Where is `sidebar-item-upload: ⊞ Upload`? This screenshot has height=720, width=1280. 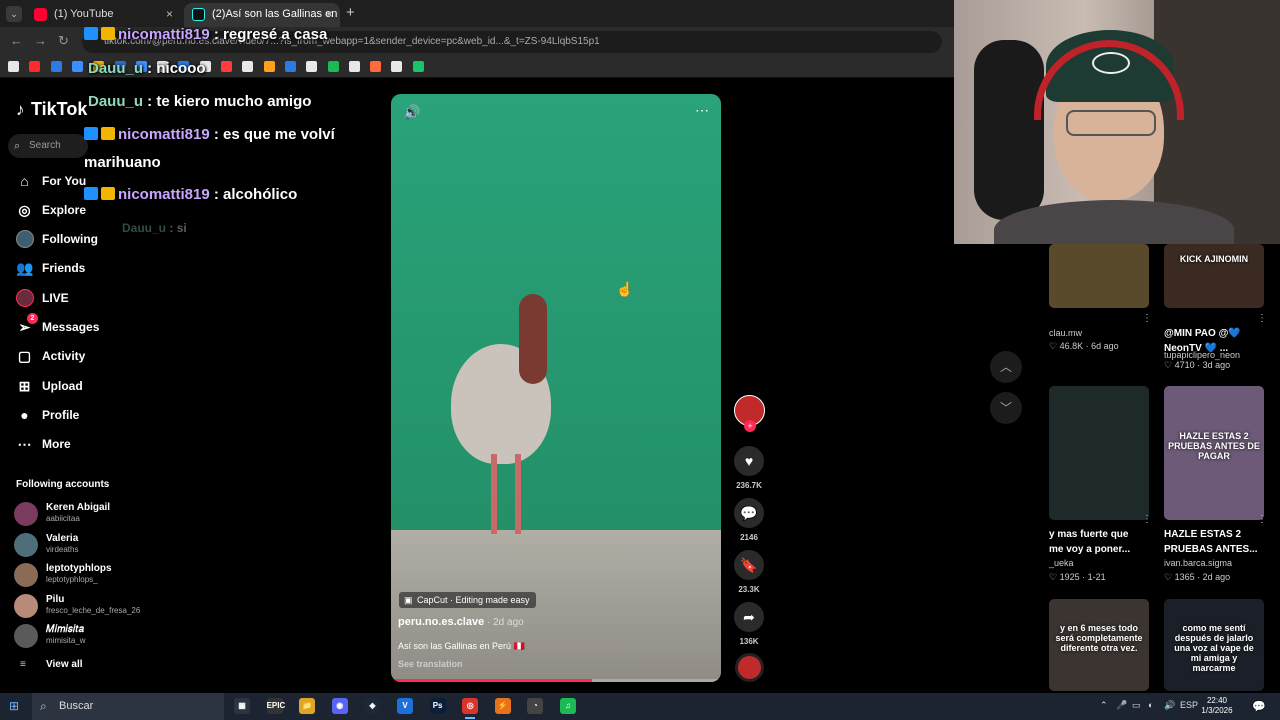
sidebar-item-upload: ⊞ Upload is located at coordinates (49, 386).